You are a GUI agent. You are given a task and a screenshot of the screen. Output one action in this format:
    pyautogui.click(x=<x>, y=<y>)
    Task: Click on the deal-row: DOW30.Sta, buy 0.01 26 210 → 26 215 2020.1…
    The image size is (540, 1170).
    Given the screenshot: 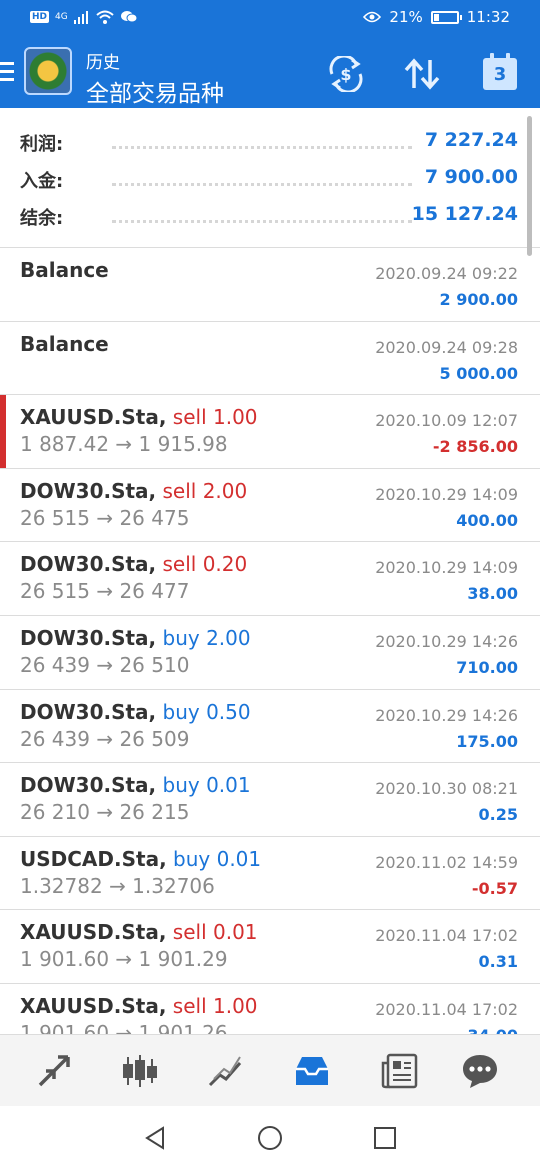 What is the action you would take?
    pyautogui.click(x=270, y=800)
    